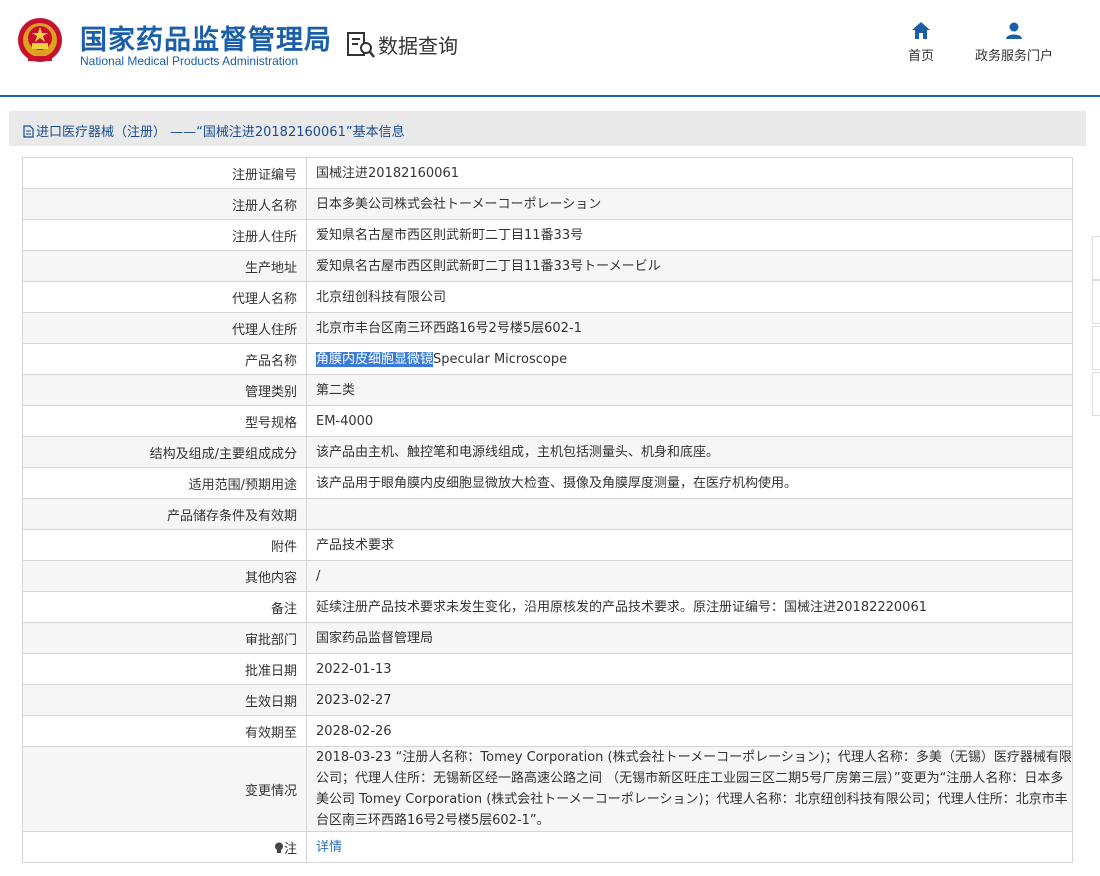 The height and width of the screenshot is (876, 1100). What do you see at coordinates (164, 297) in the screenshot?
I see `field-label: 代理人名称` at bounding box center [164, 297].